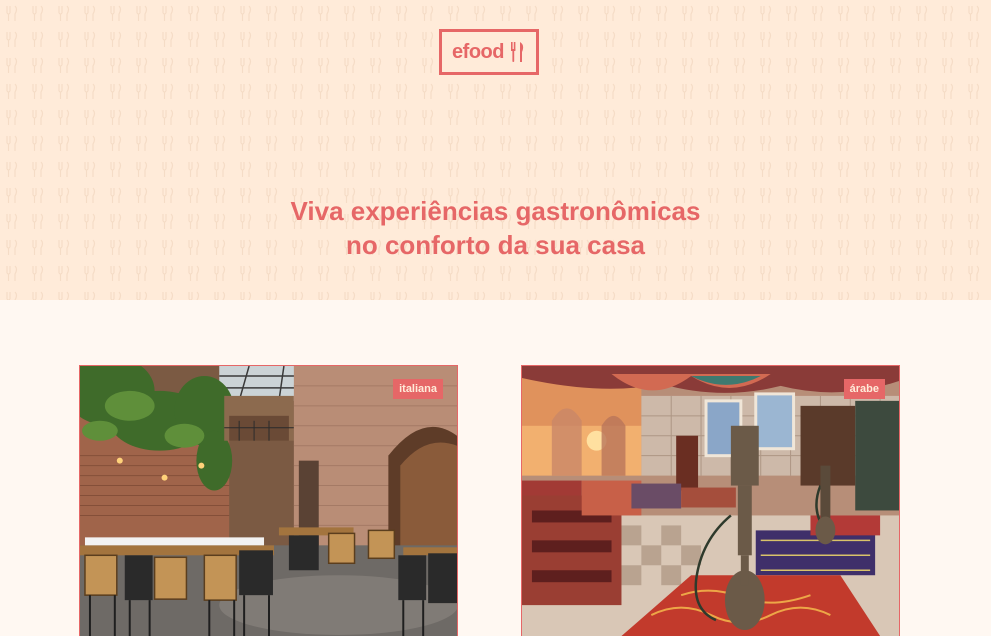 This screenshot has width=991, height=636. Describe the element at coordinates (478, 52) in the screenshot. I see `logo-text: efood` at that location.